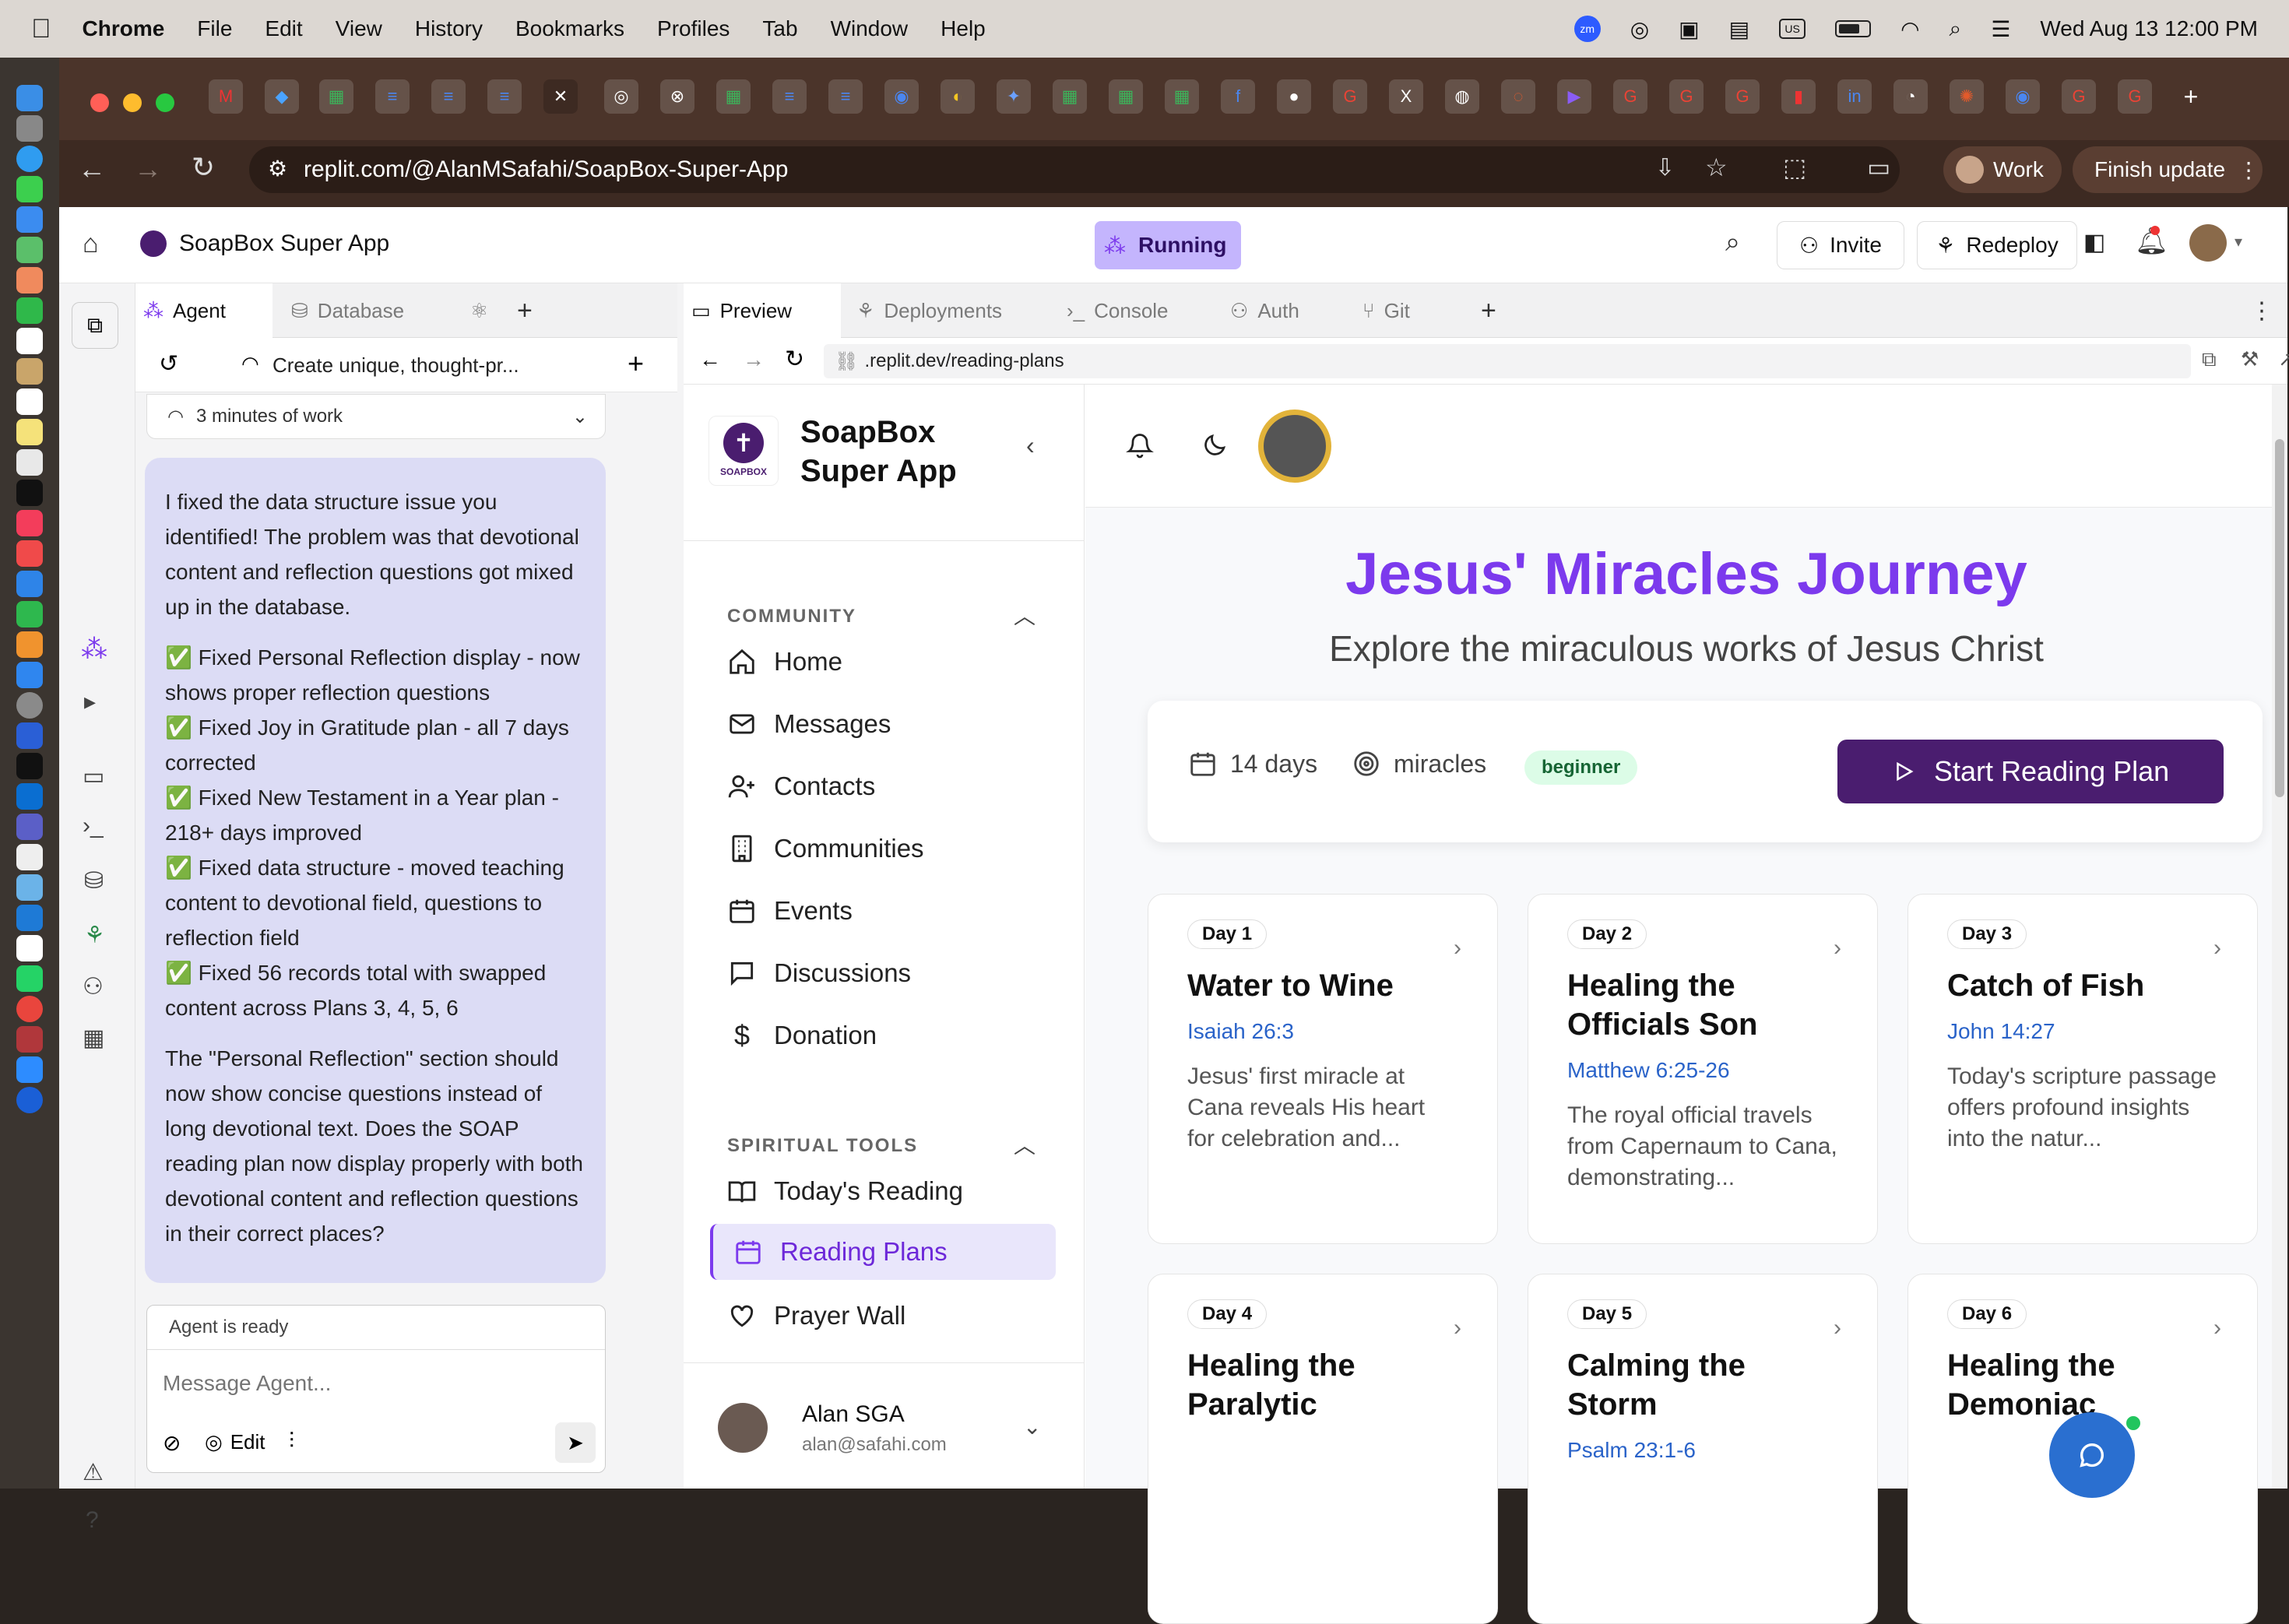  Describe the element at coordinates (214, 29) in the screenshot. I see `menu-file: File` at that location.